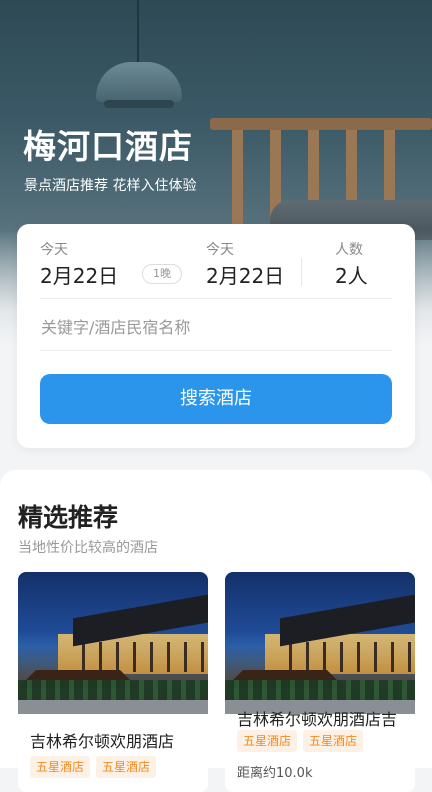 The width and height of the screenshot is (432, 792). I want to click on guests-value: 2人, so click(351, 274).